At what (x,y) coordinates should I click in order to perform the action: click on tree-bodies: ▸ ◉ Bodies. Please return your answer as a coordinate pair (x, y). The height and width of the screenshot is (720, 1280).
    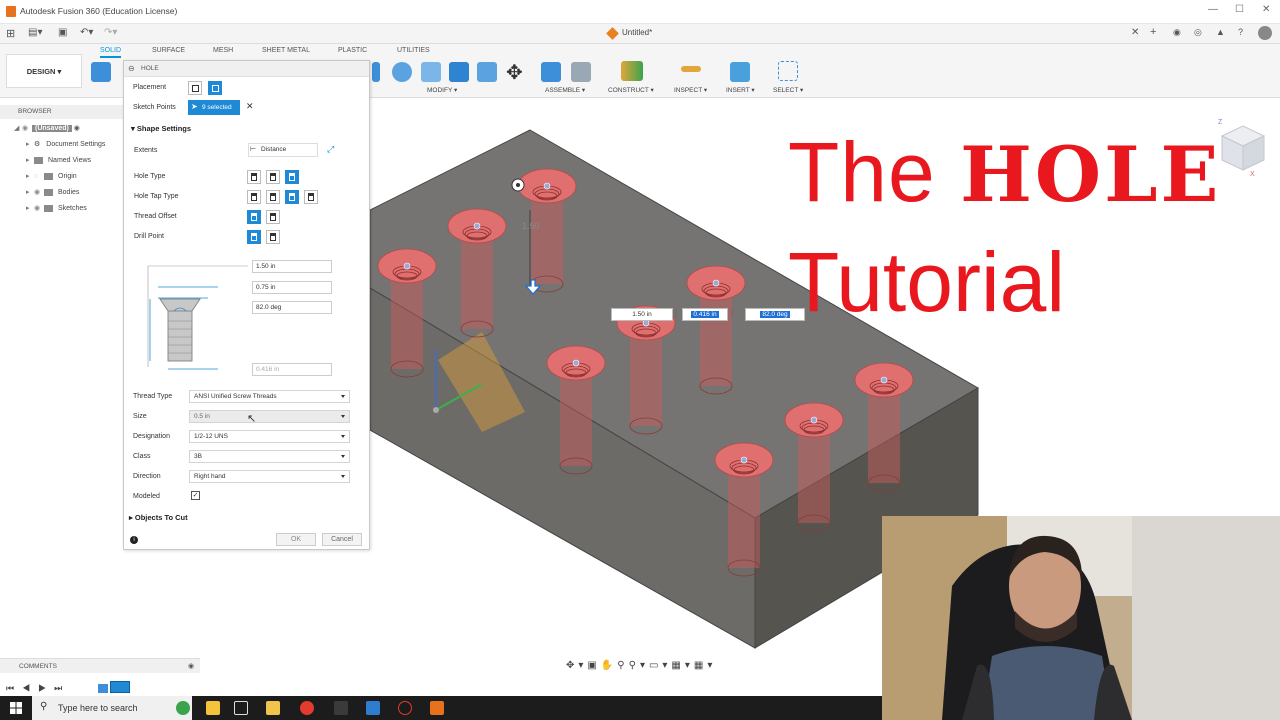
    Looking at the image, I should click on (52, 193).